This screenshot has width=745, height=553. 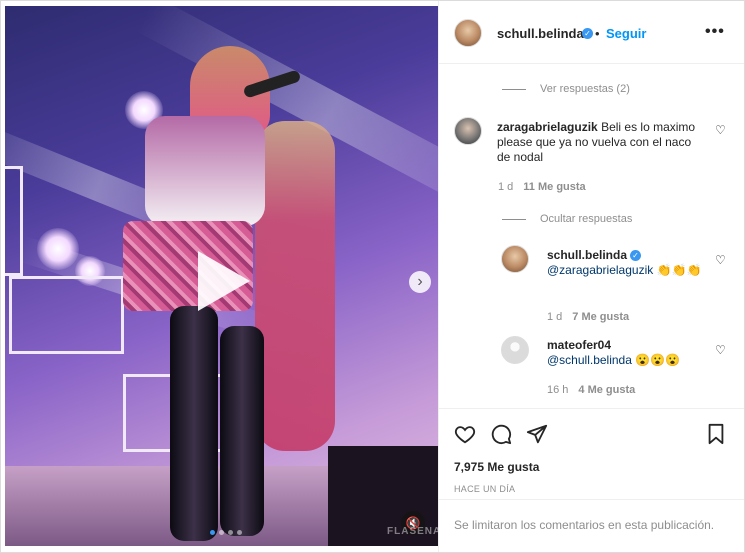 I want to click on comment-time: 1 d, so click(x=505, y=187).